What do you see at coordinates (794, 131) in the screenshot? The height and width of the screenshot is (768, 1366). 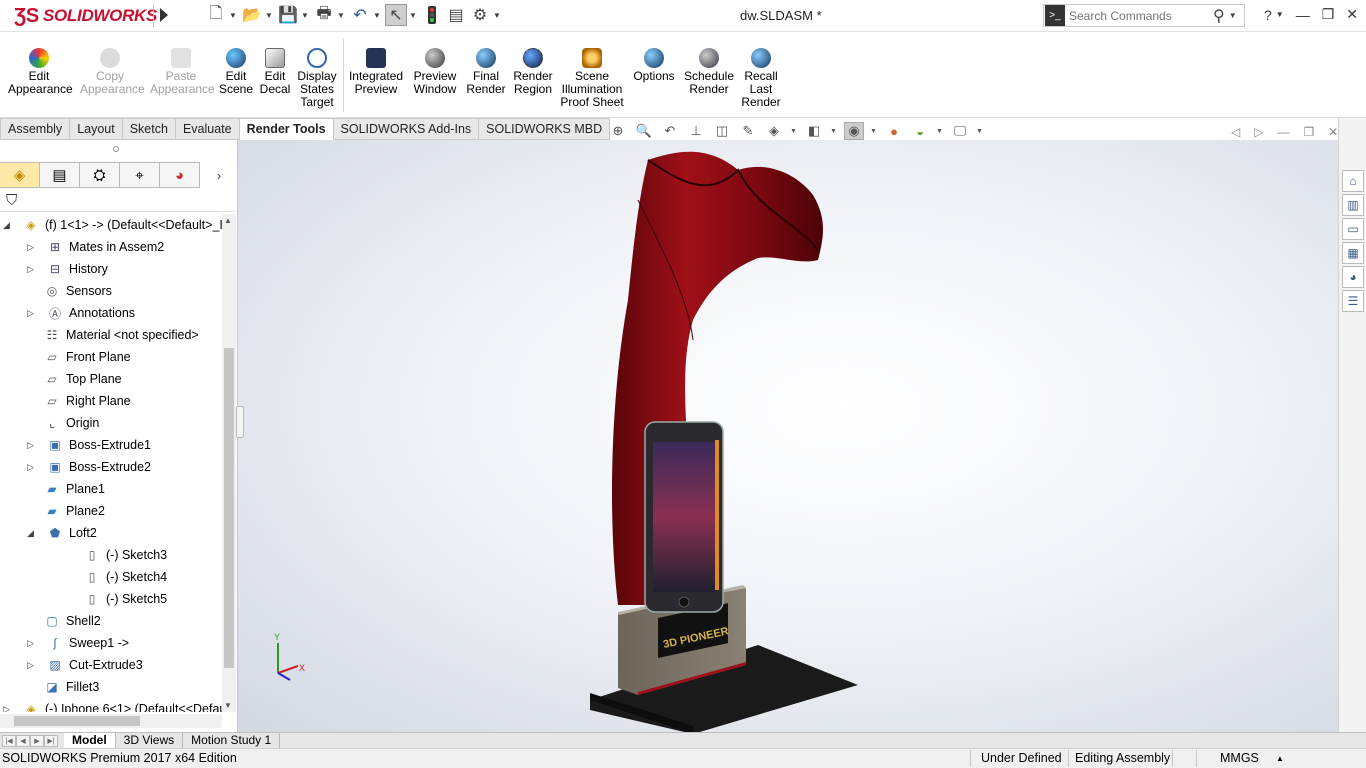 I see `display-style-dropdown-icon: ▼` at bounding box center [794, 131].